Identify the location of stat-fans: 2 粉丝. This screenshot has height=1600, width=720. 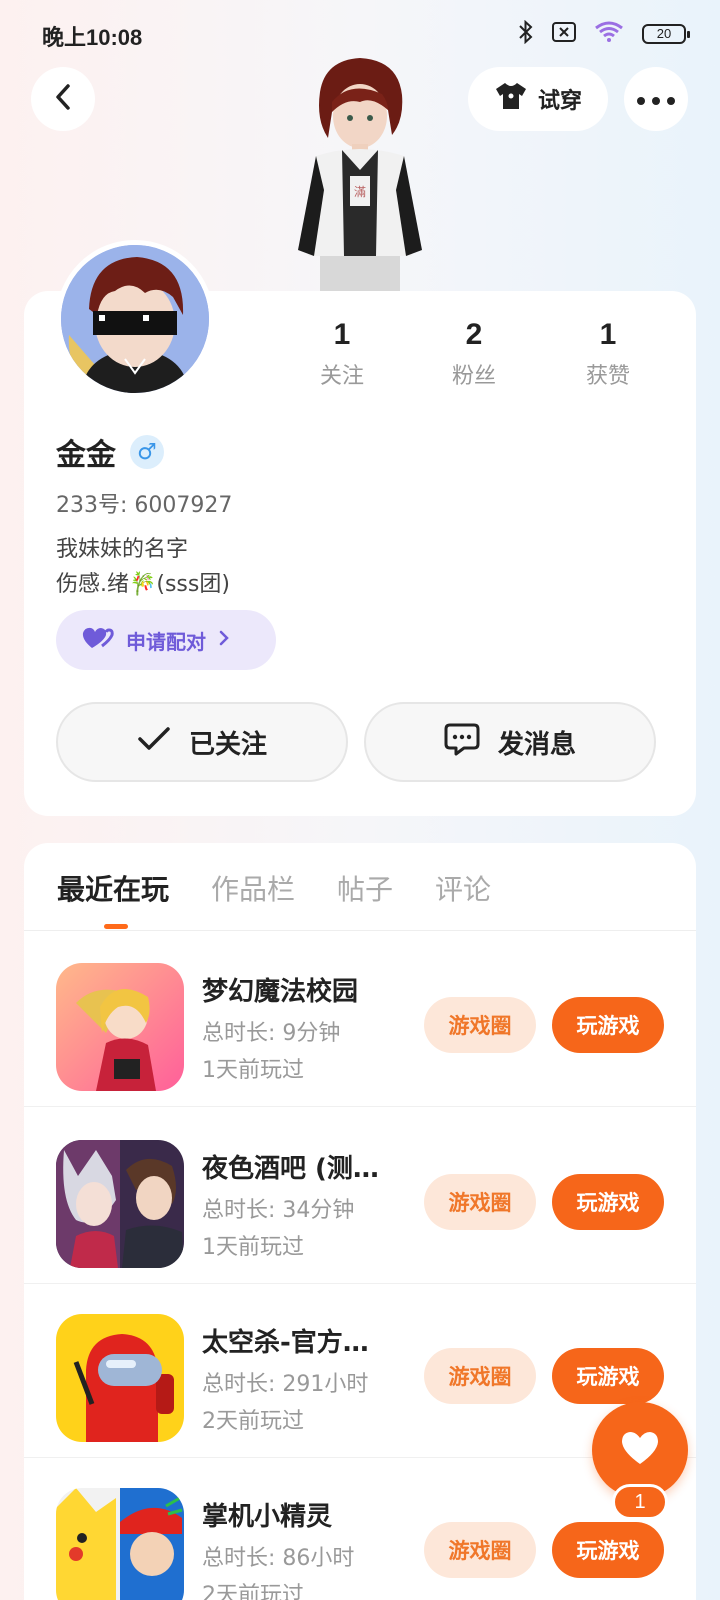
(474, 354).